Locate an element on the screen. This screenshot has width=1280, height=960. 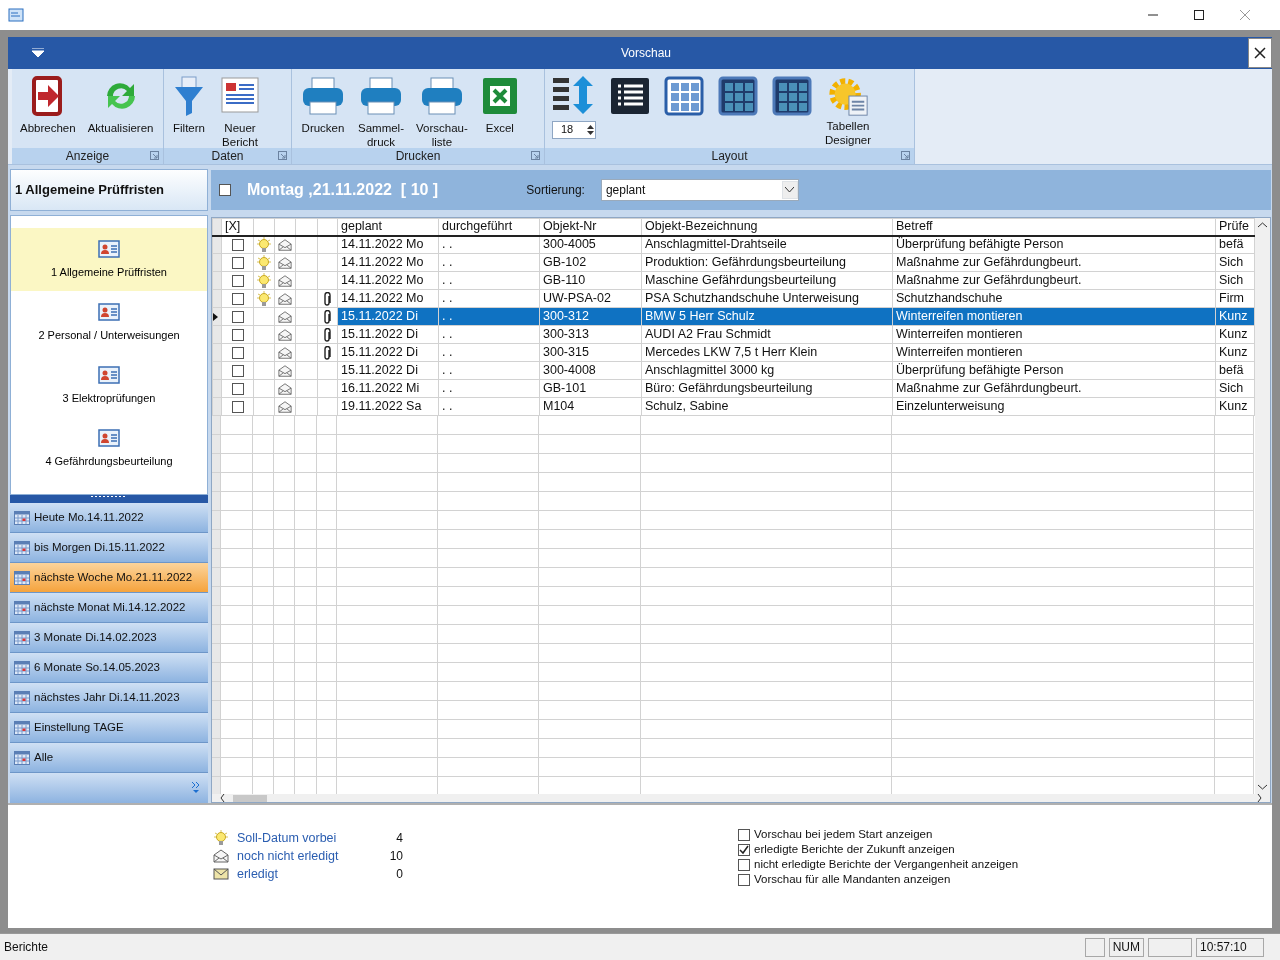
period-item: 6 Monate So.14.05.2023 is located at coordinates (109, 668).